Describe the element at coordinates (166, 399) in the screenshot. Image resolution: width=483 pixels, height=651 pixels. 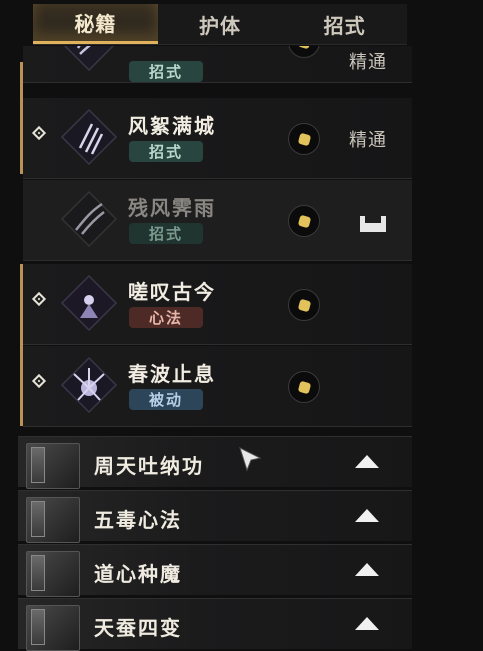
I see `skill-type-tag: 被动` at that location.